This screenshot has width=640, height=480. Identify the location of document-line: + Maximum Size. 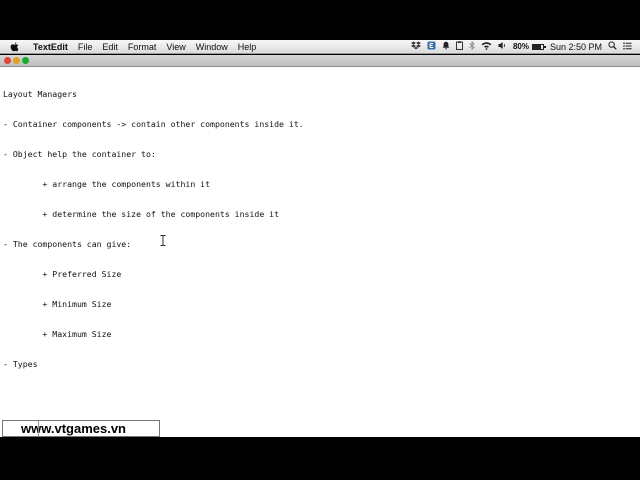
(57, 334).